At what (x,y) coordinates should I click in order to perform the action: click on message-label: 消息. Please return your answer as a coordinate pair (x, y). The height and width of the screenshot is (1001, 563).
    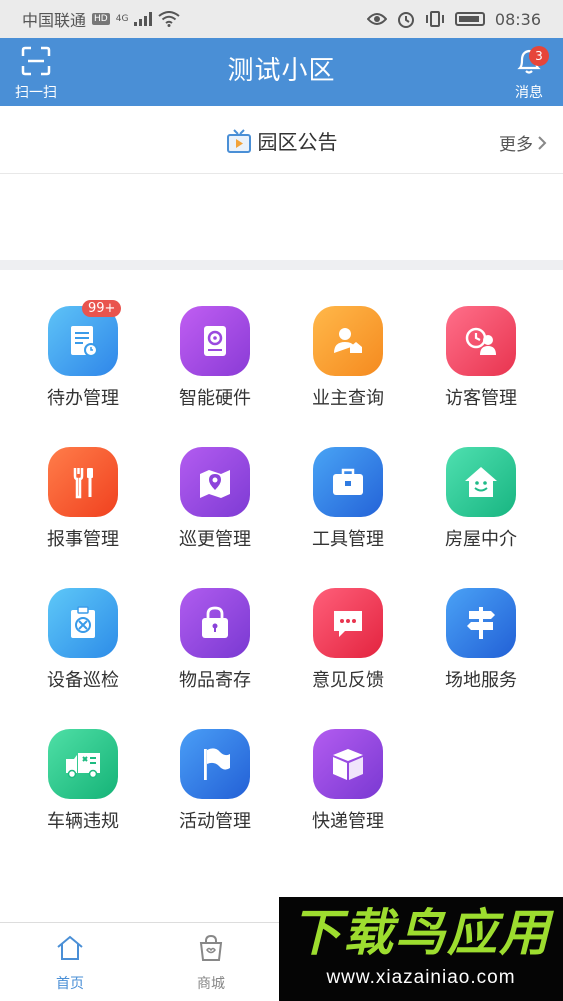
    Looking at the image, I should click on (529, 93).